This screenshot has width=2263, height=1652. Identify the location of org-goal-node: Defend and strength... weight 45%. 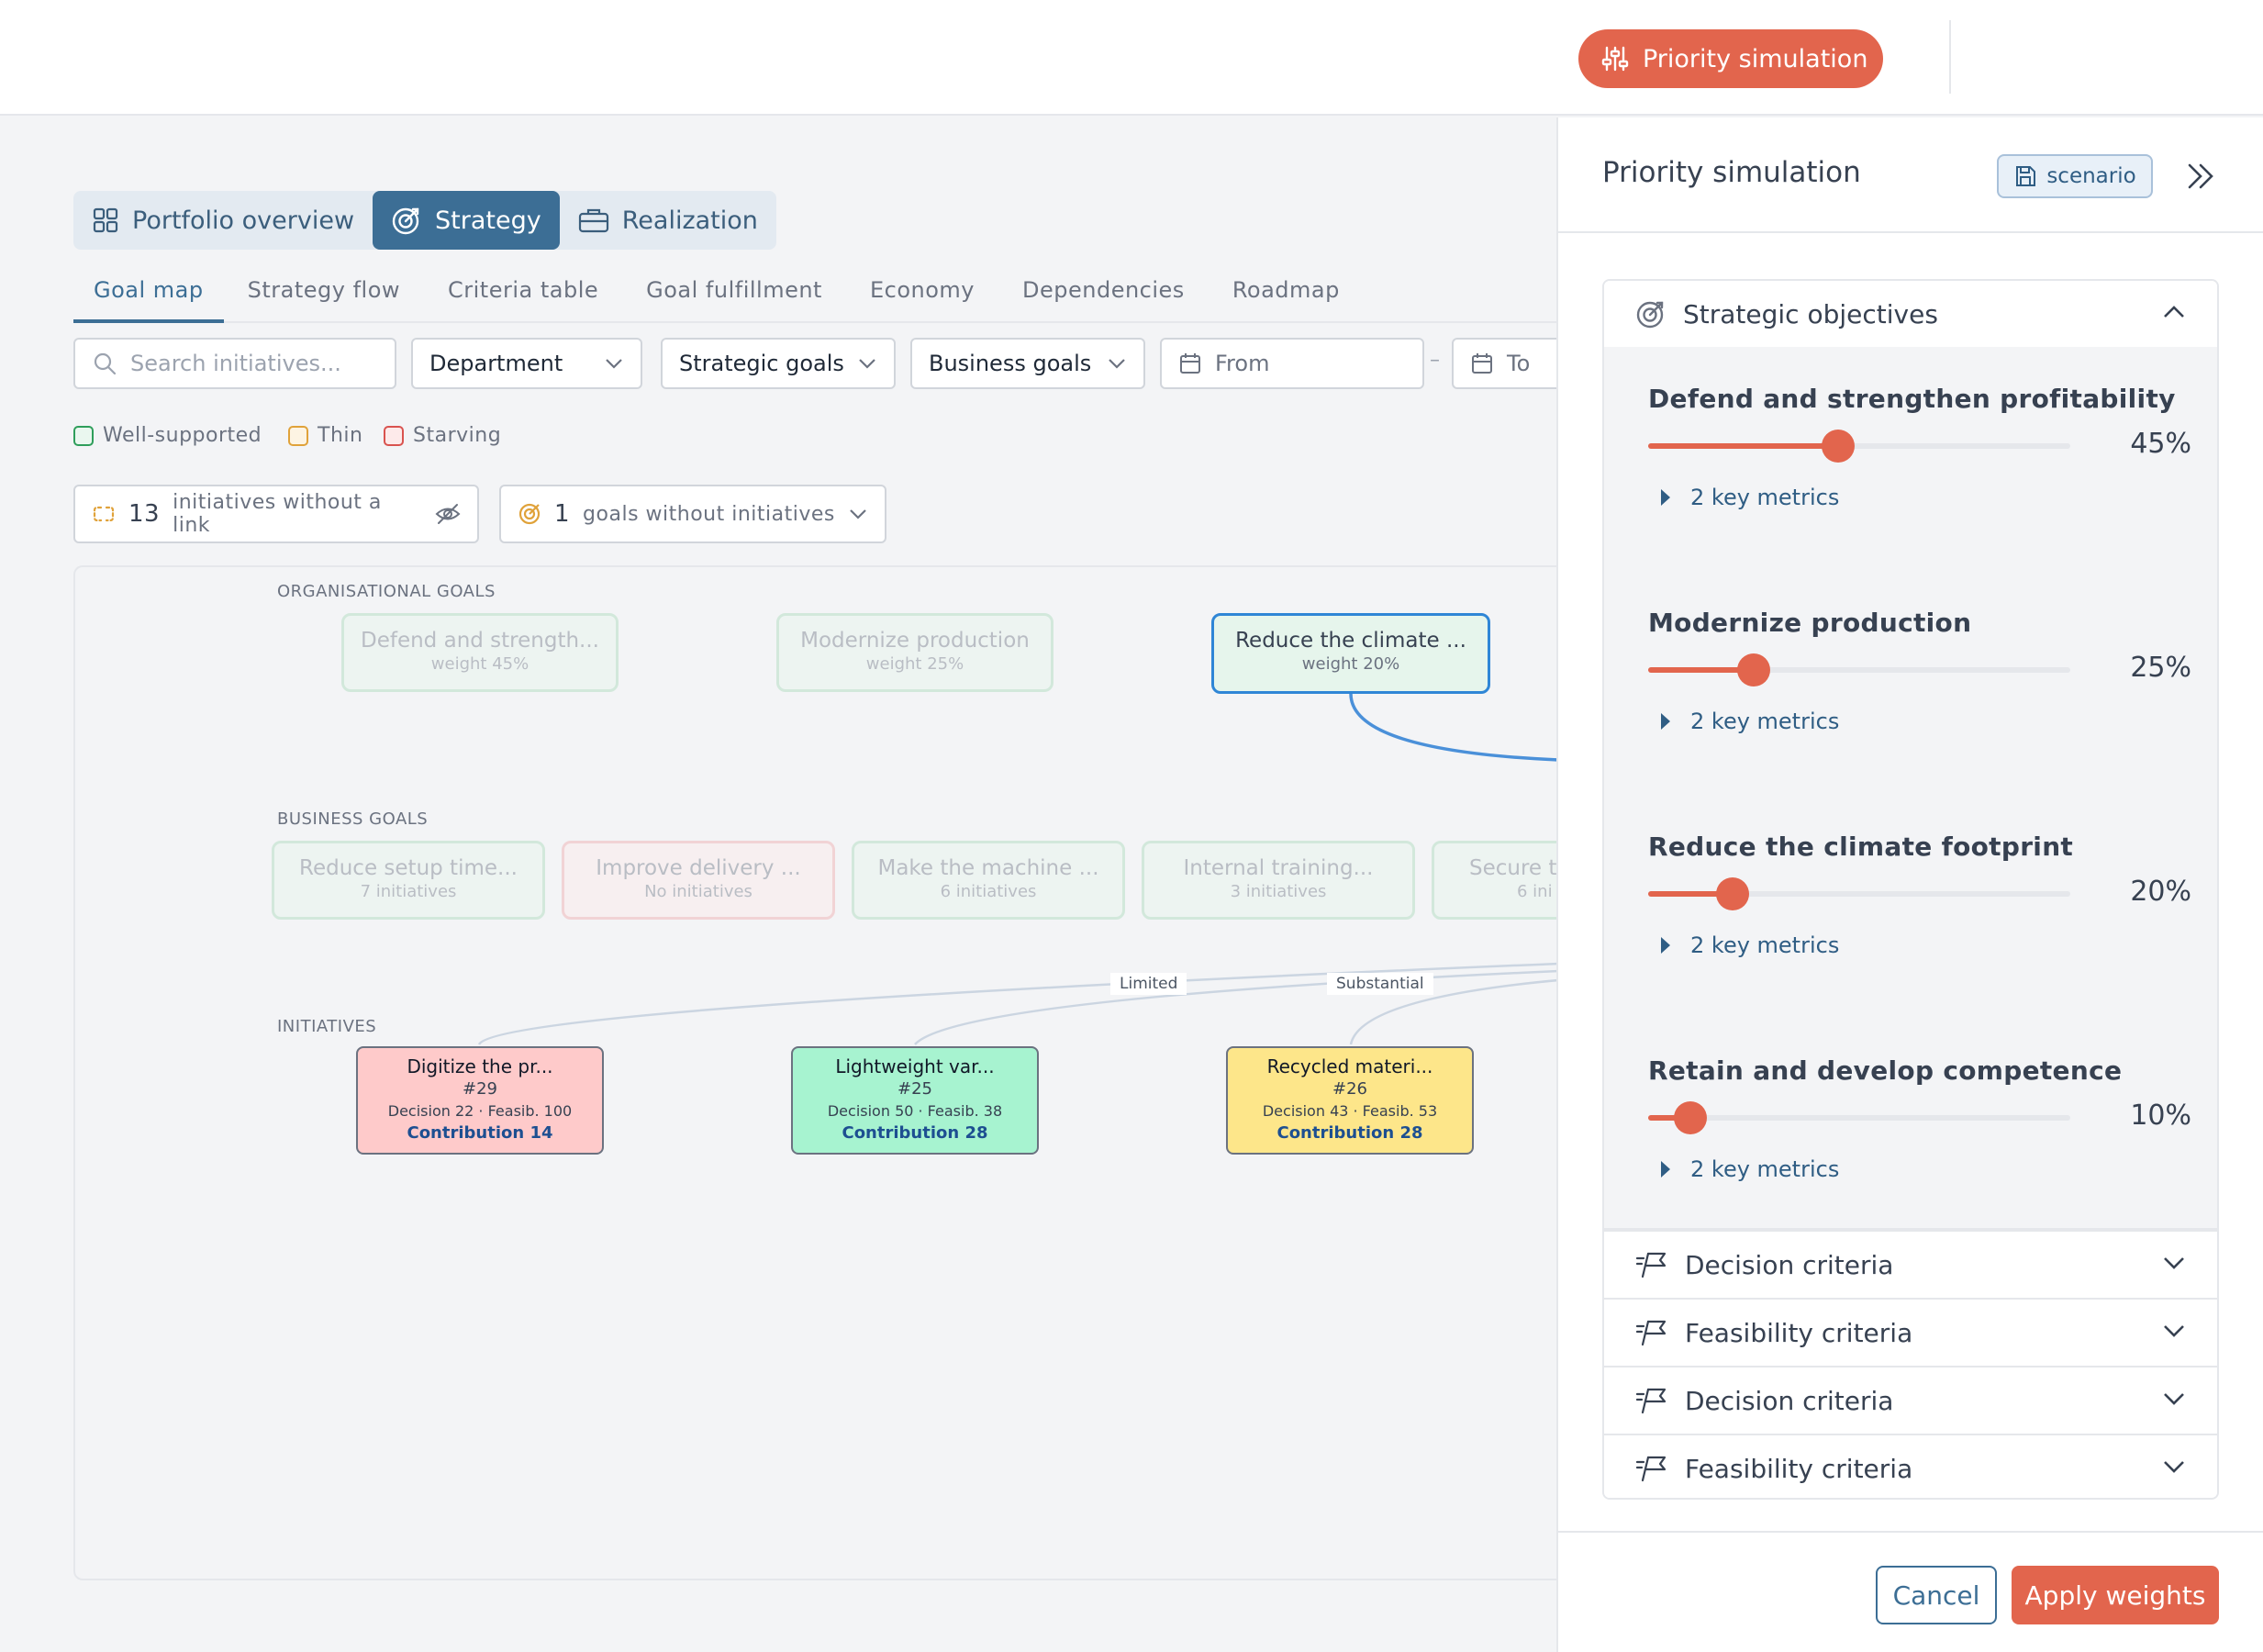
(480, 652).